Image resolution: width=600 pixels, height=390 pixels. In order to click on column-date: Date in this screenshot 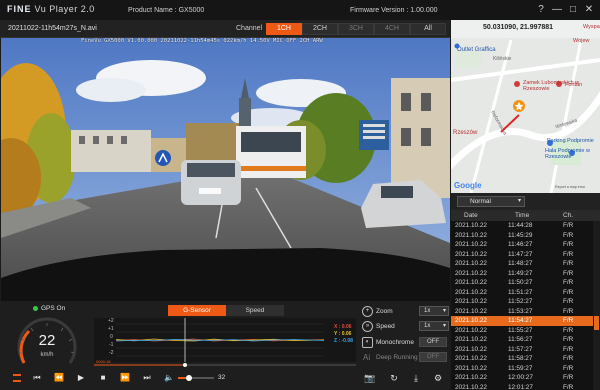, I will do `click(471, 215)`.